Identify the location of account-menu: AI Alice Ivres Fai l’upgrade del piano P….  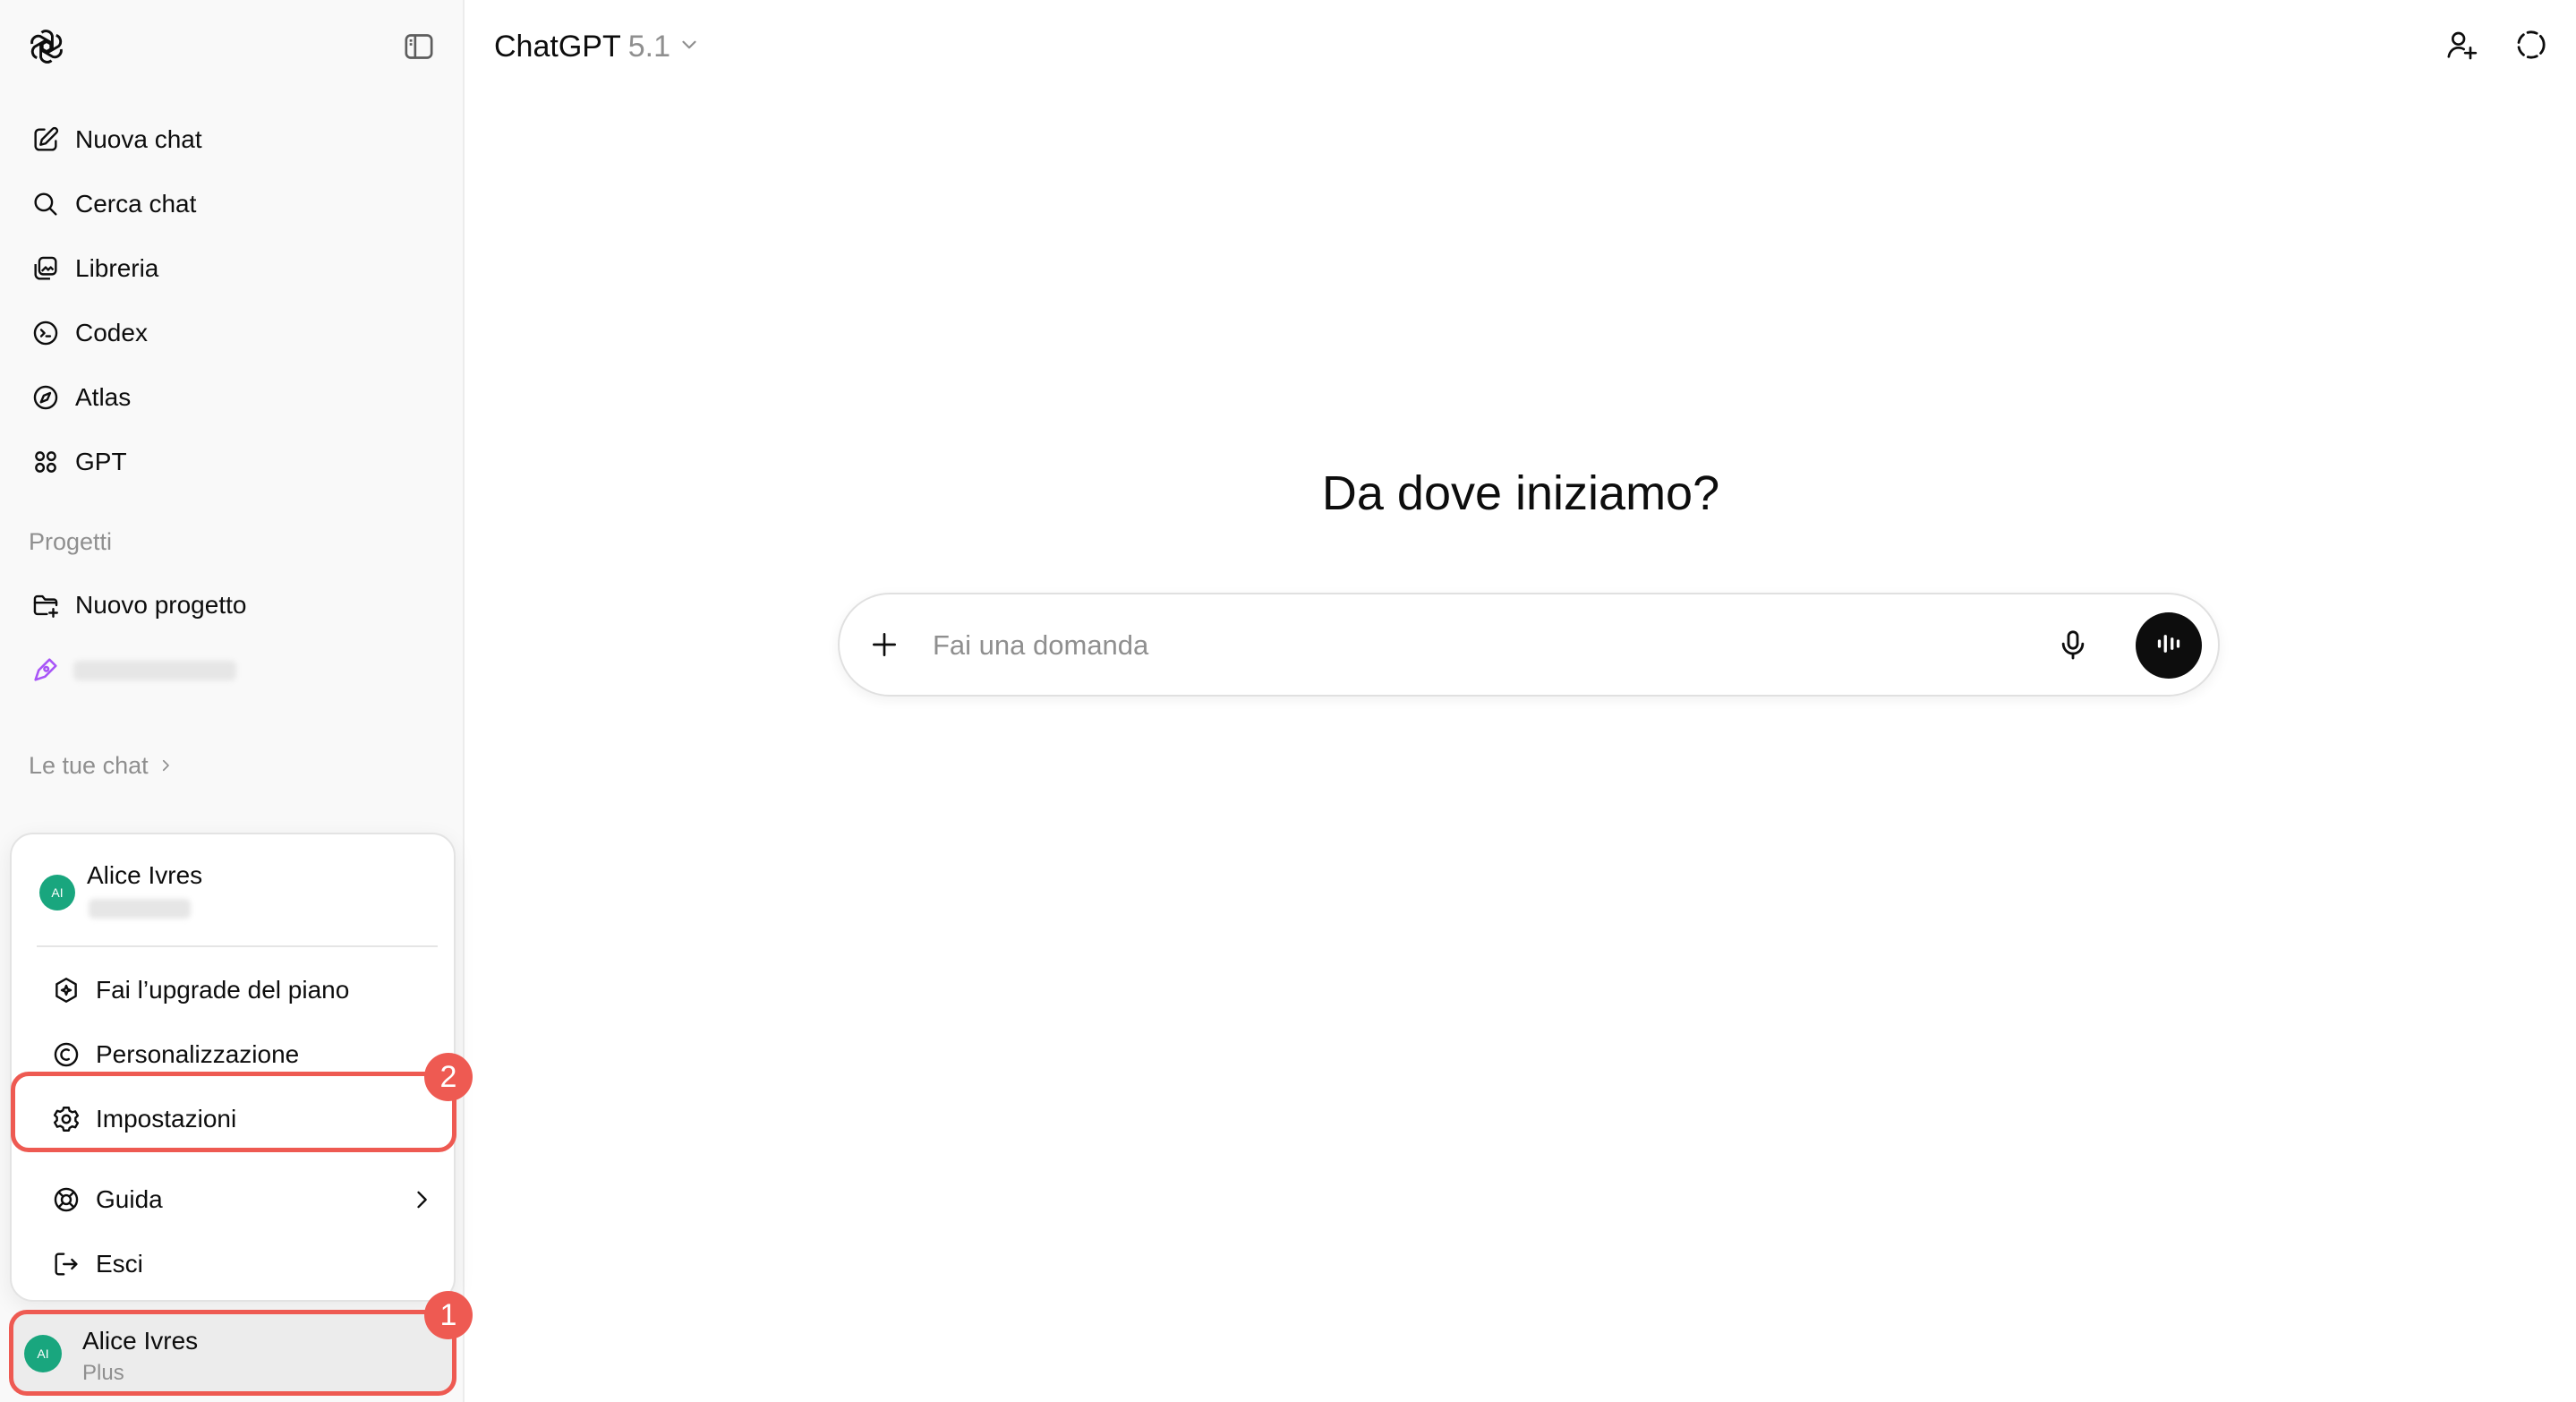
(233, 1067).